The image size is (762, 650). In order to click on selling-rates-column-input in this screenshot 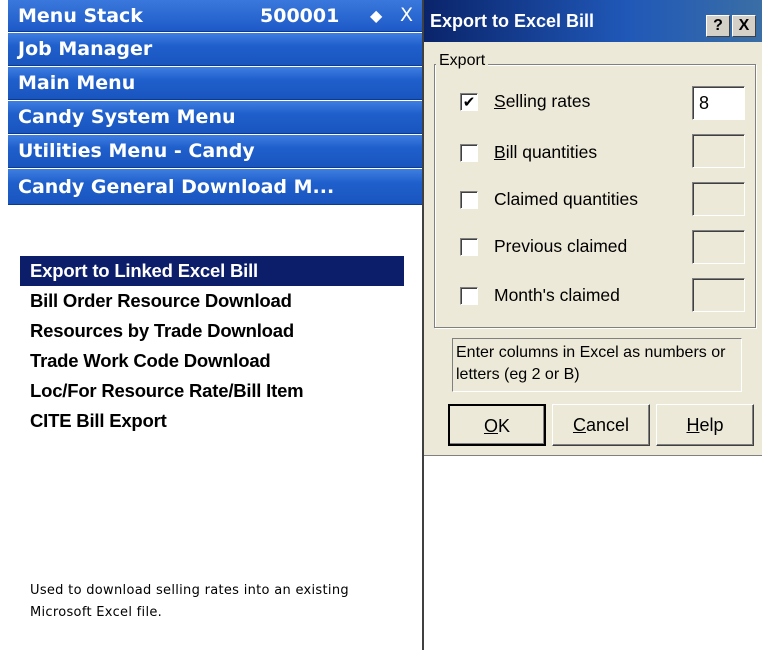, I will do `click(718, 103)`.